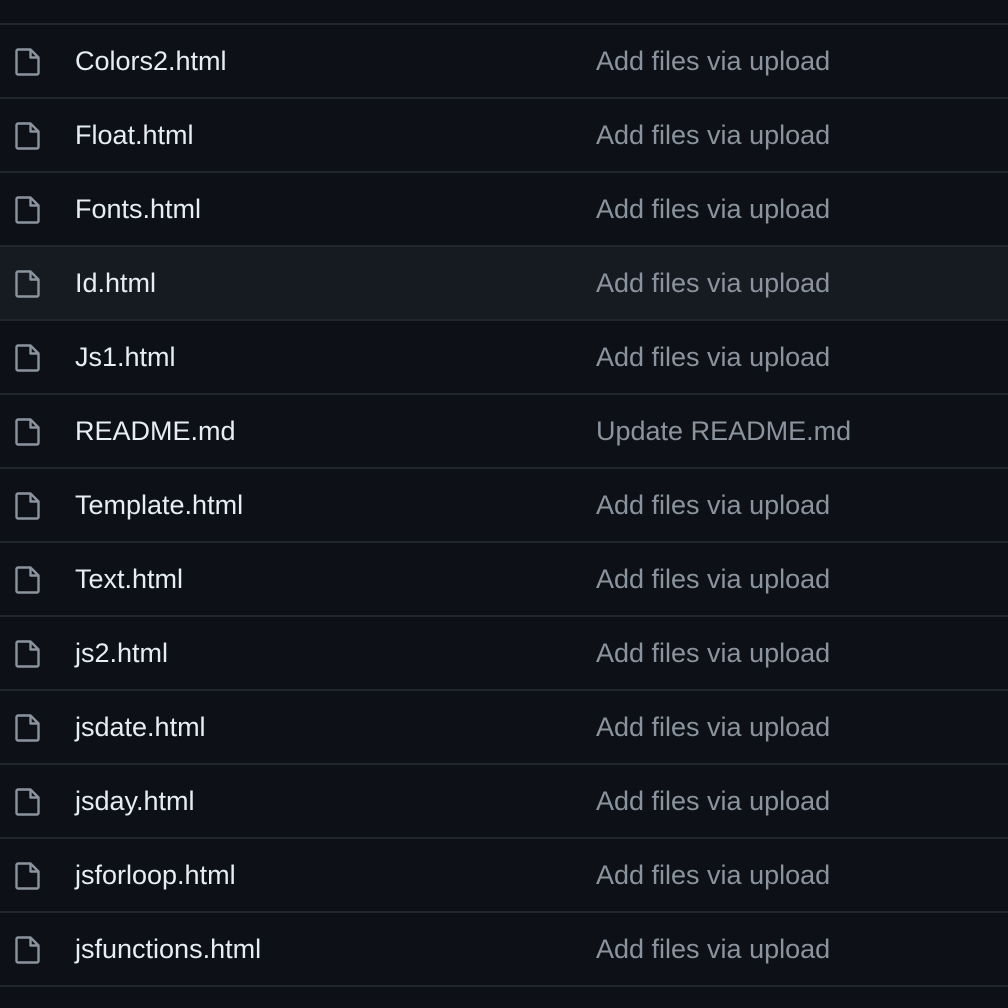 The width and height of the screenshot is (1008, 1008). Describe the element at coordinates (504, 950) in the screenshot. I see `file-row: jsfunctions.html Add files via upload` at that location.